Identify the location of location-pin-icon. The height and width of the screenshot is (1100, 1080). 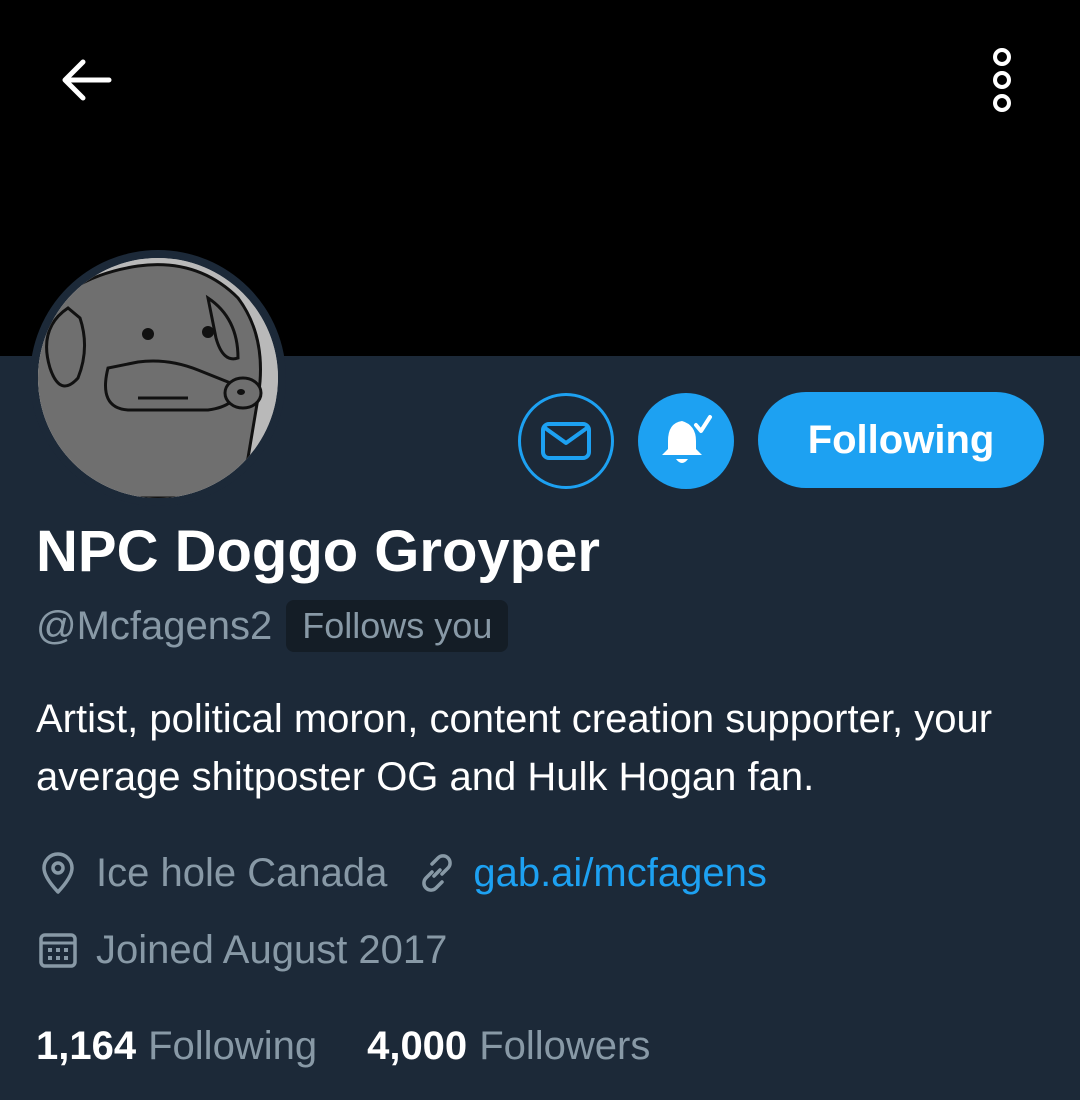
(58, 873).